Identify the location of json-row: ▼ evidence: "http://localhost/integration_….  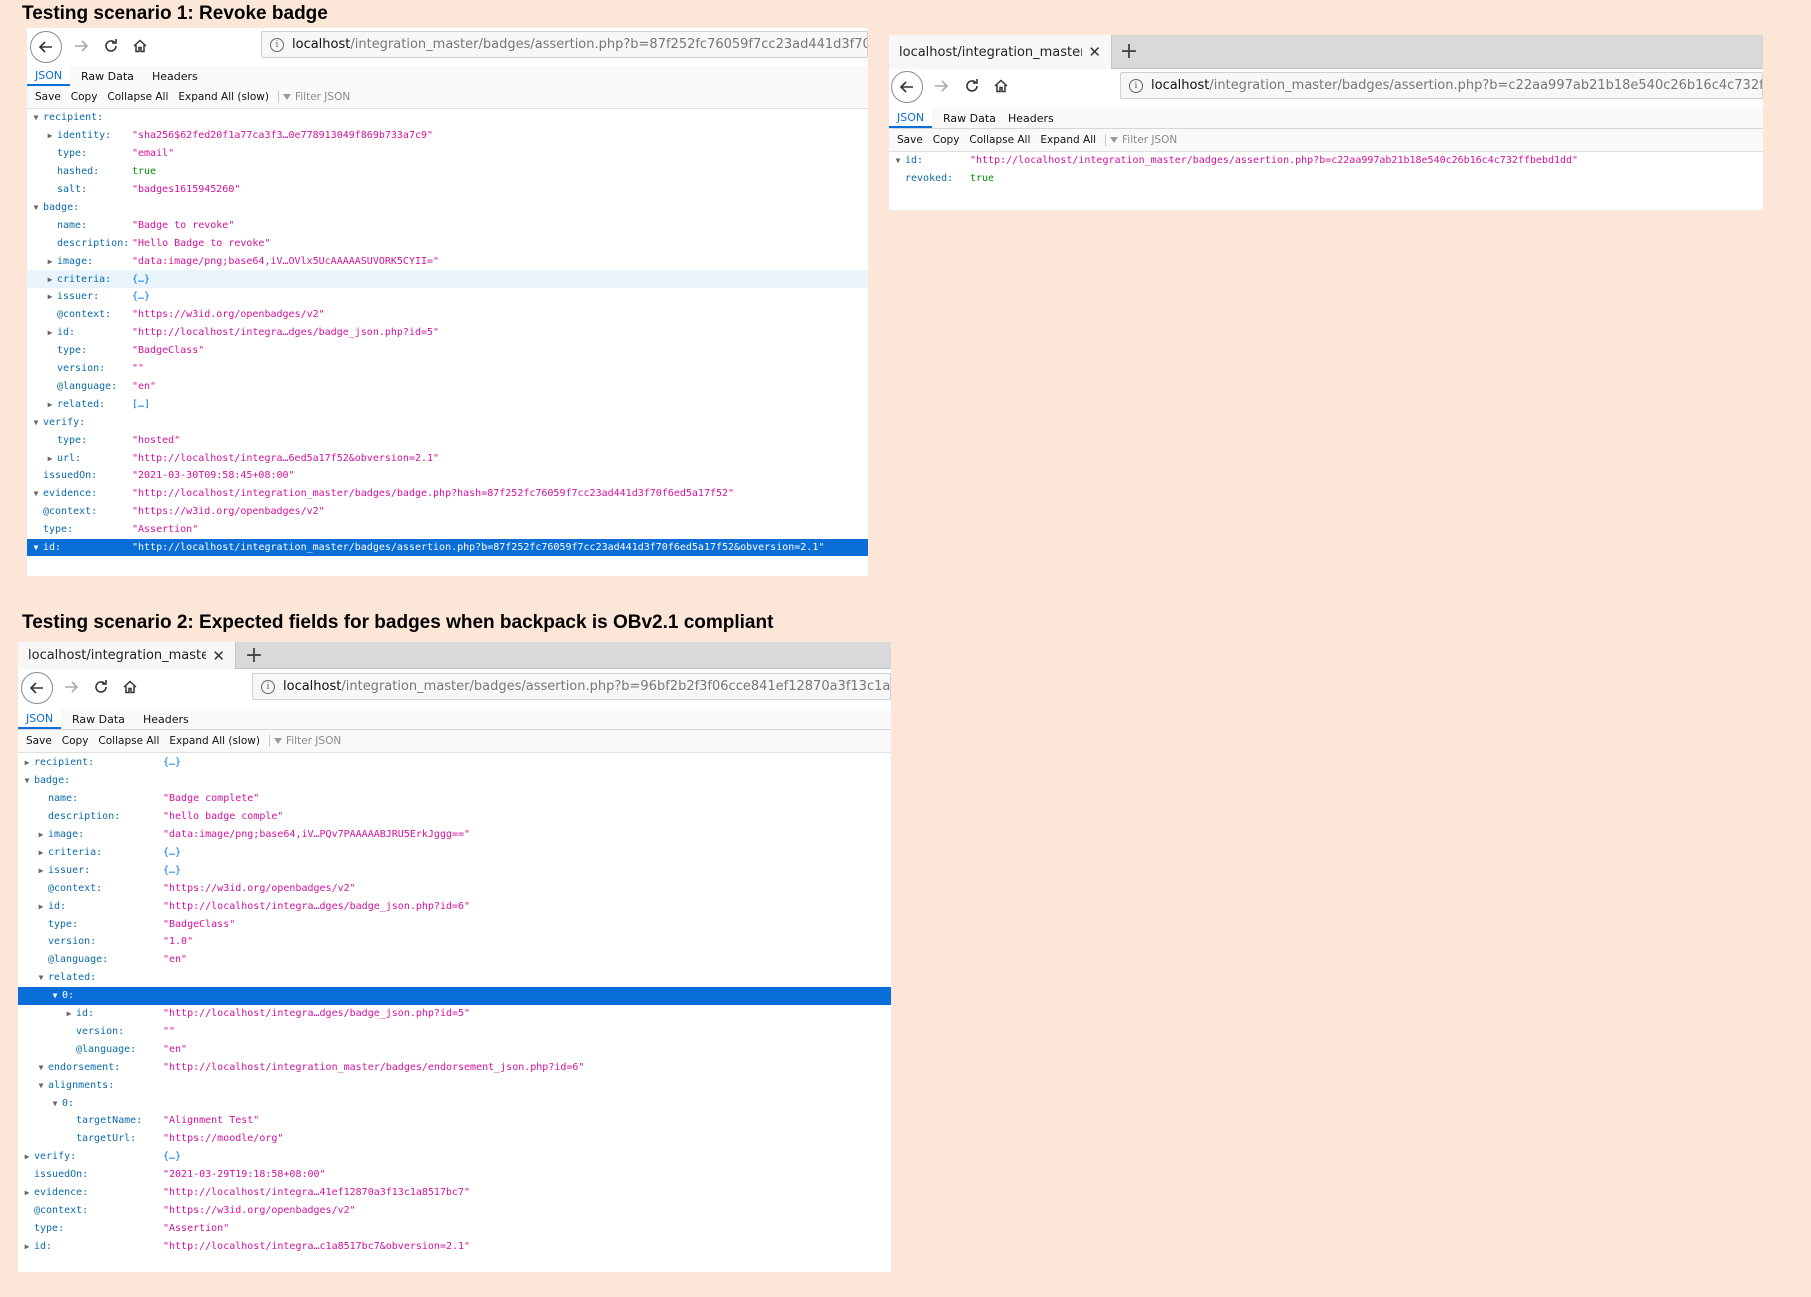
(447, 494).